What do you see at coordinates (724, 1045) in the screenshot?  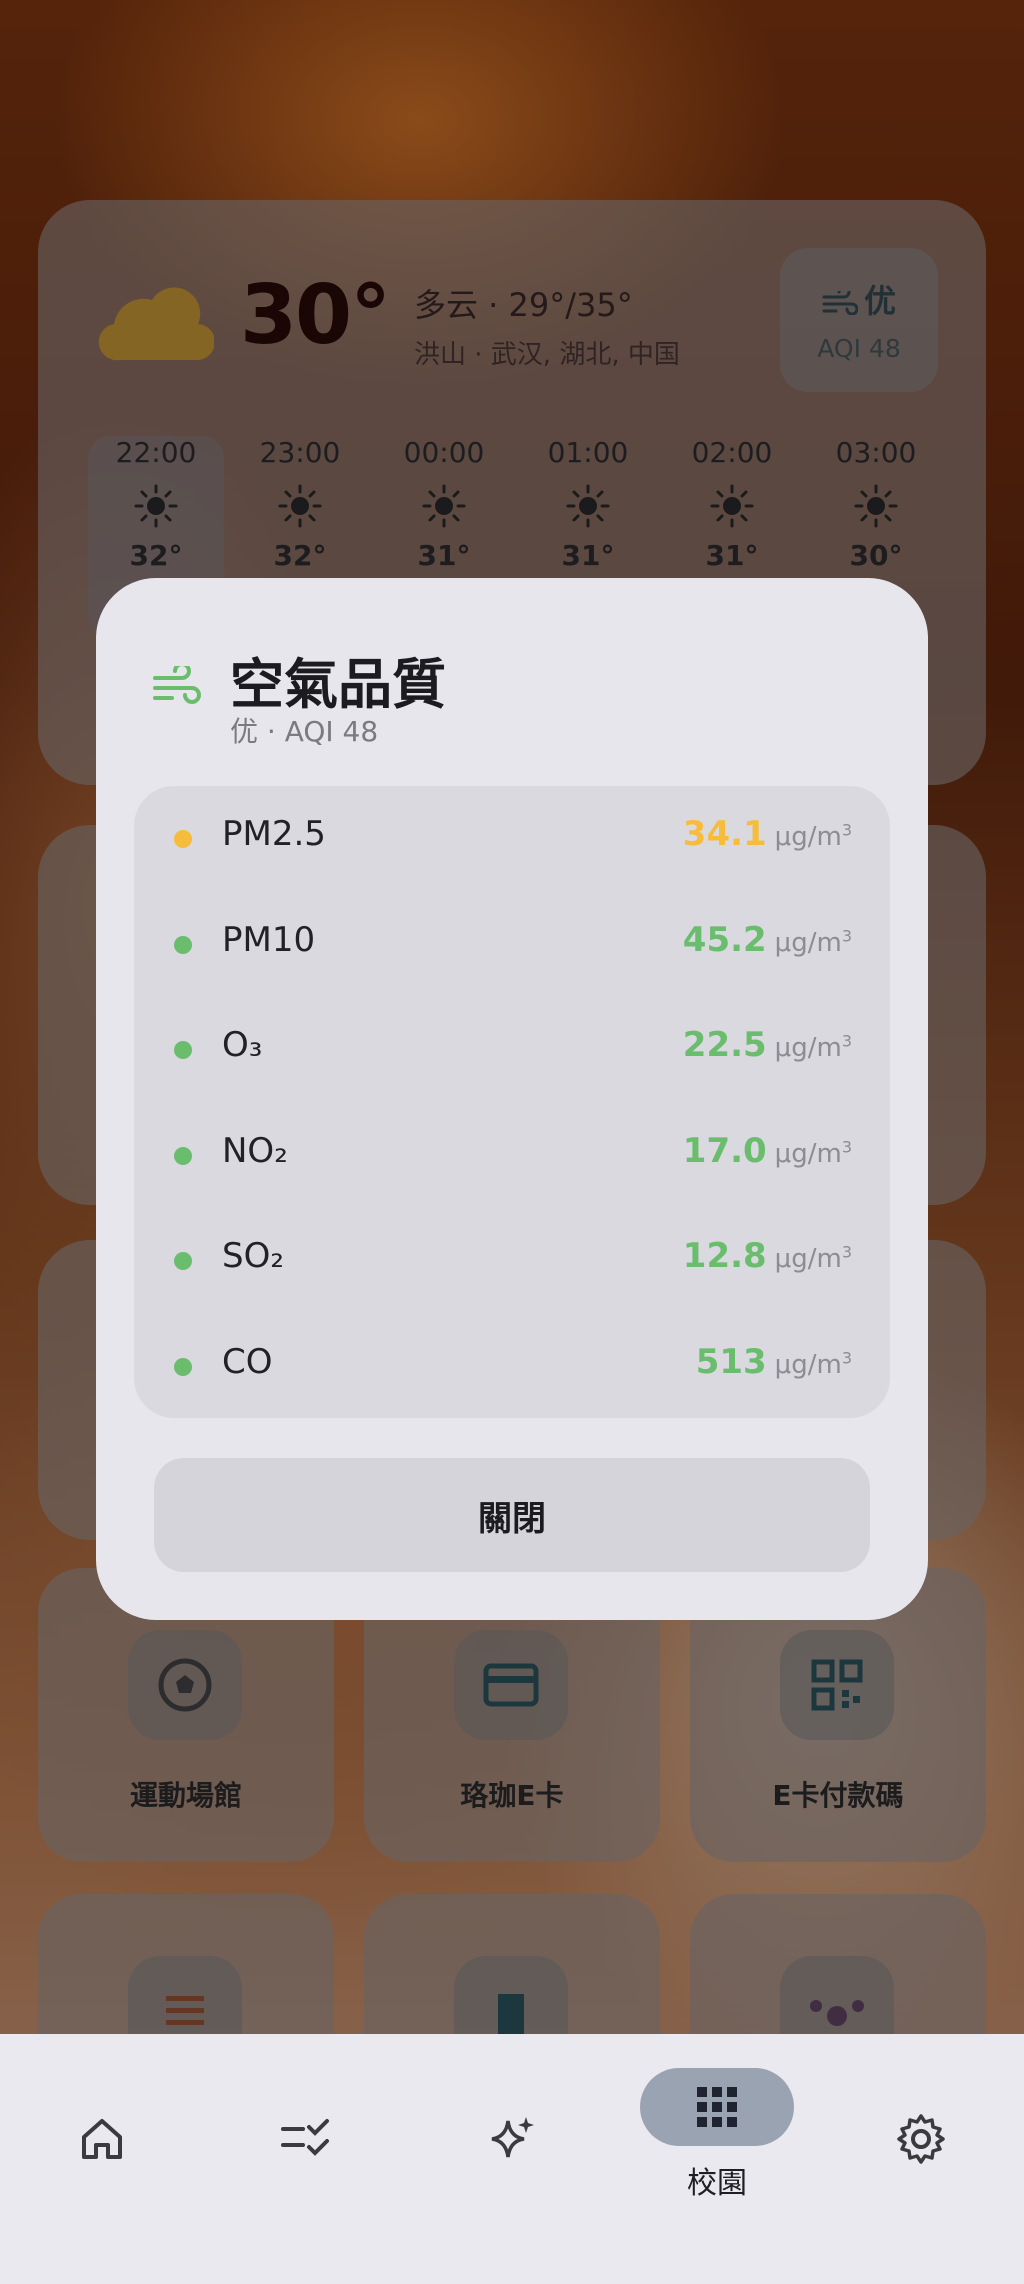 I see `pollutant-value: 22.5` at bounding box center [724, 1045].